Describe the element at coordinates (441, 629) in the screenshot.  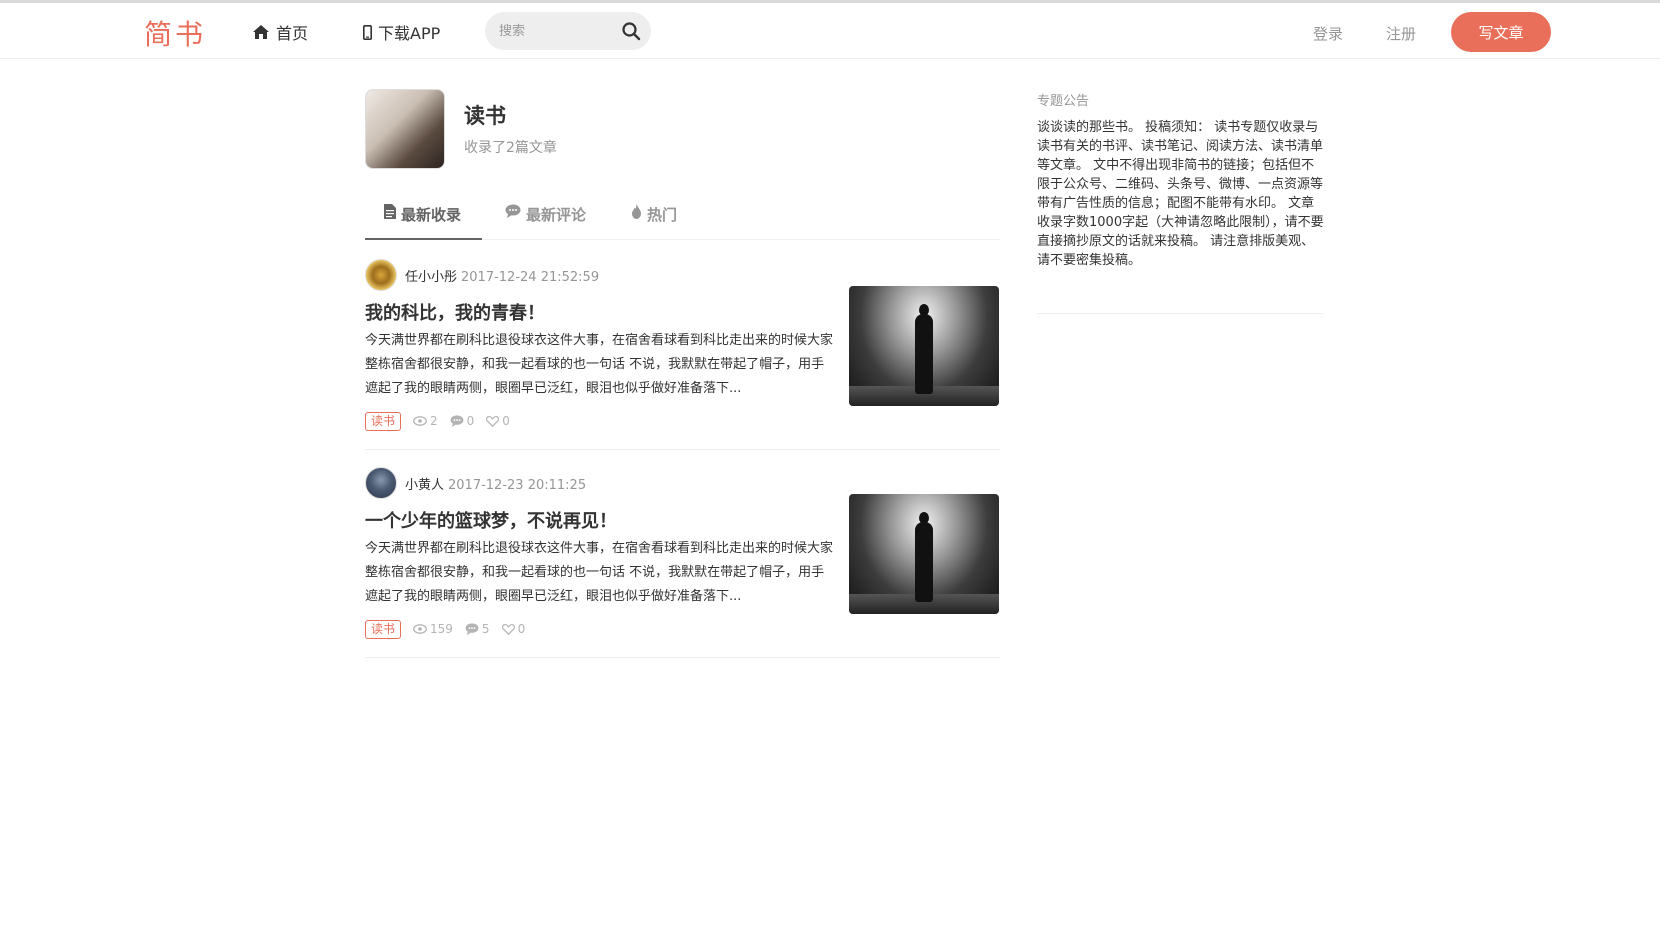
I see `views-count: 159` at that location.